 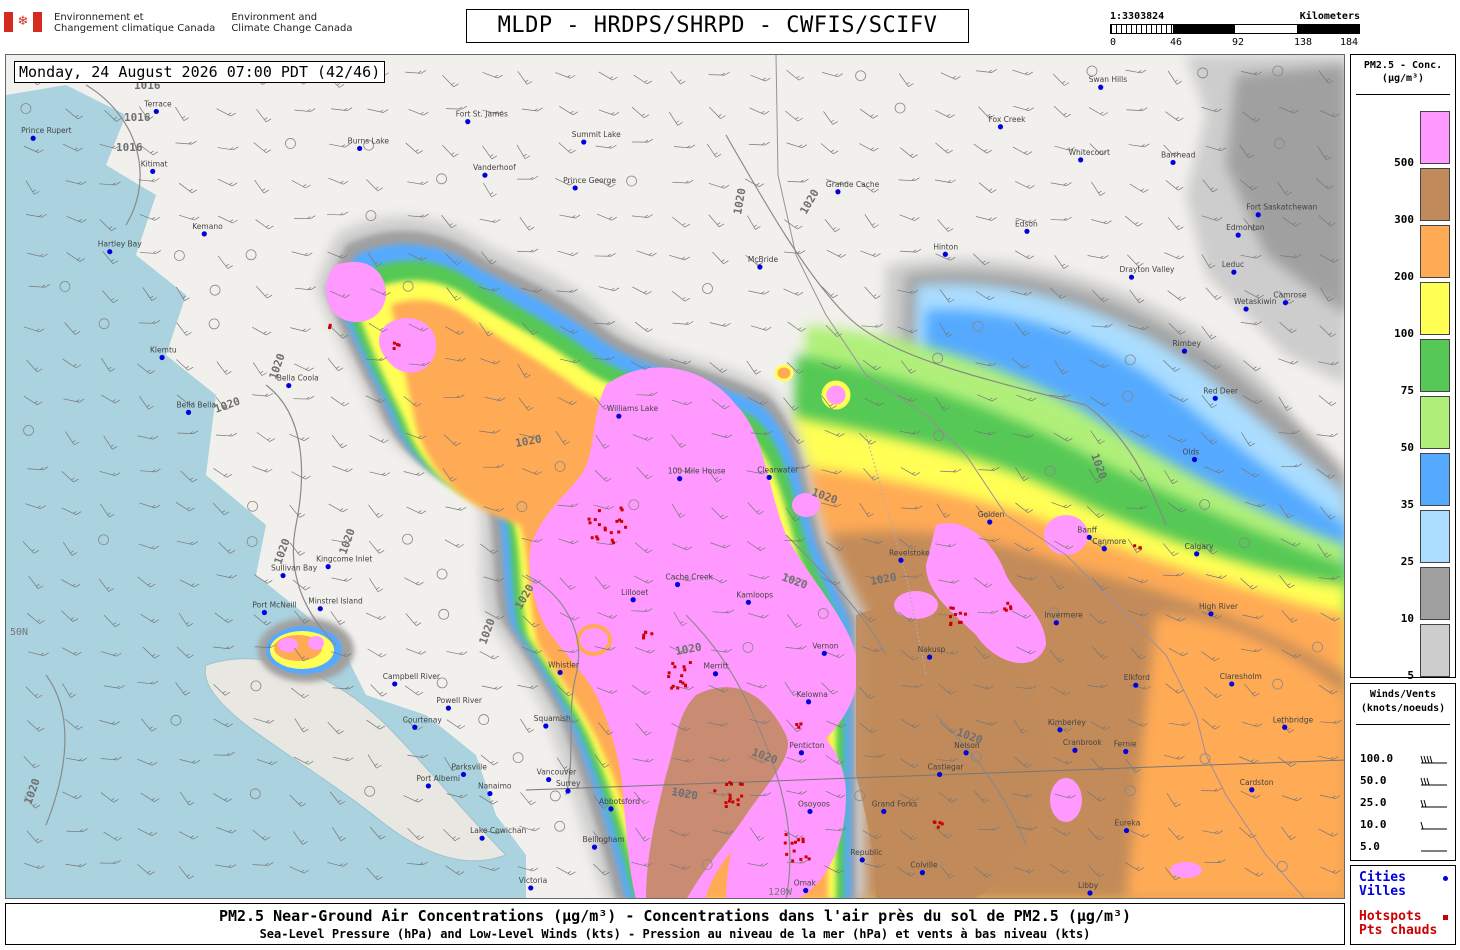 I want to click on city-label: Banff, so click(x=1087, y=529).